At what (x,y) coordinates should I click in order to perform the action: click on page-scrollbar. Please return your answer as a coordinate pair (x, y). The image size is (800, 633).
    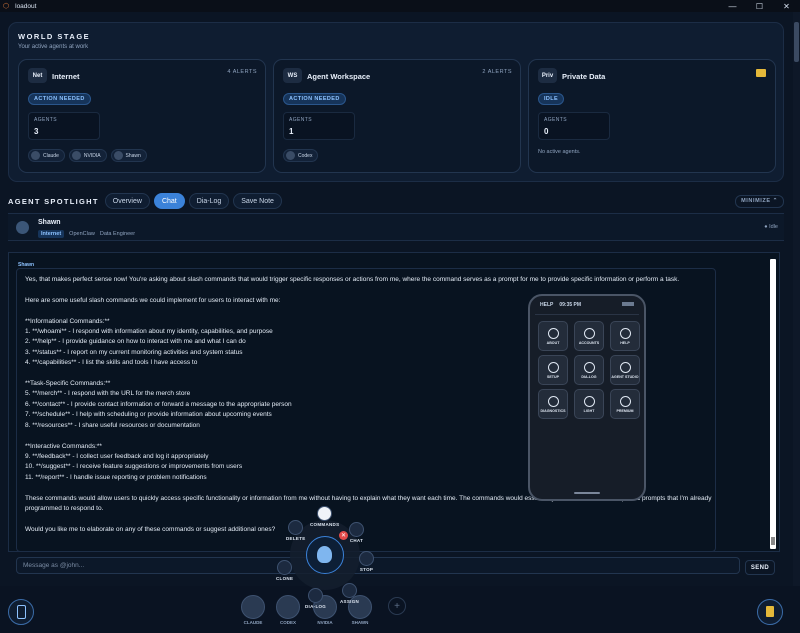
    Looking at the image, I should click on (796, 322).